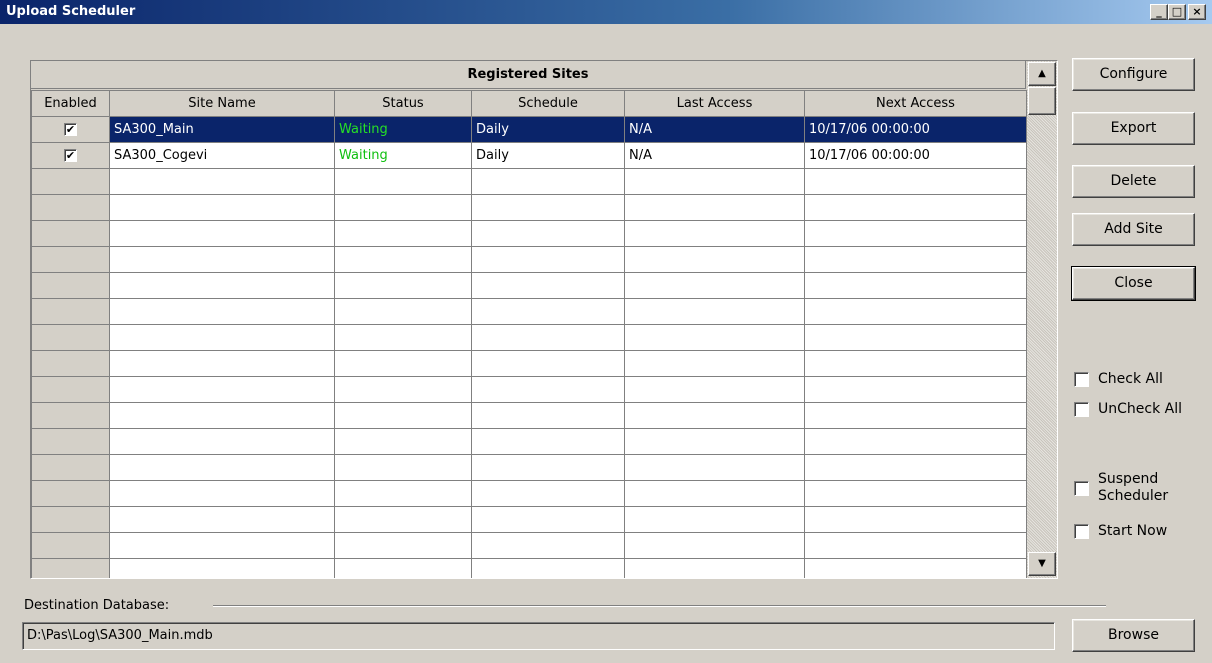  I want to click on configure-button: Configure, so click(1133, 74).